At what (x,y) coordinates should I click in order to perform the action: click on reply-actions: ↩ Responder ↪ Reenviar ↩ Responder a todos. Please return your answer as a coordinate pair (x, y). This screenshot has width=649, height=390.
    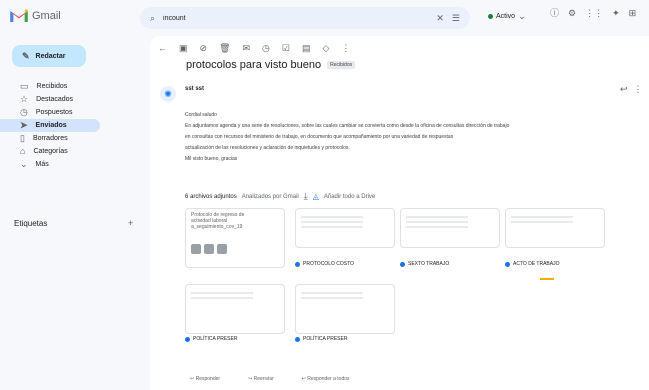
    Looking at the image, I should click on (270, 379).